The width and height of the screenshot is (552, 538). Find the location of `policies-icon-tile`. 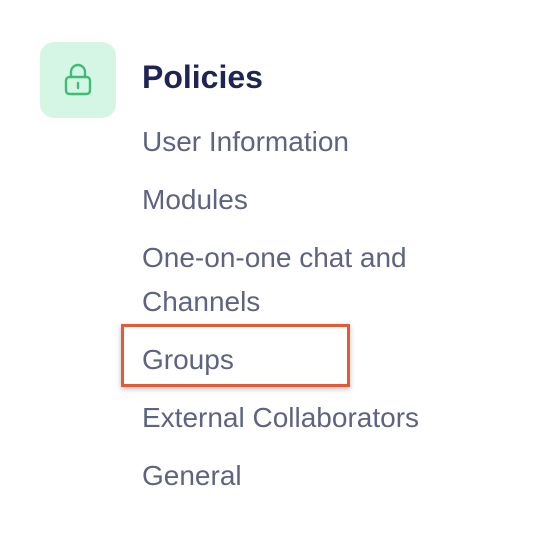

policies-icon-tile is located at coordinates (78, 80).